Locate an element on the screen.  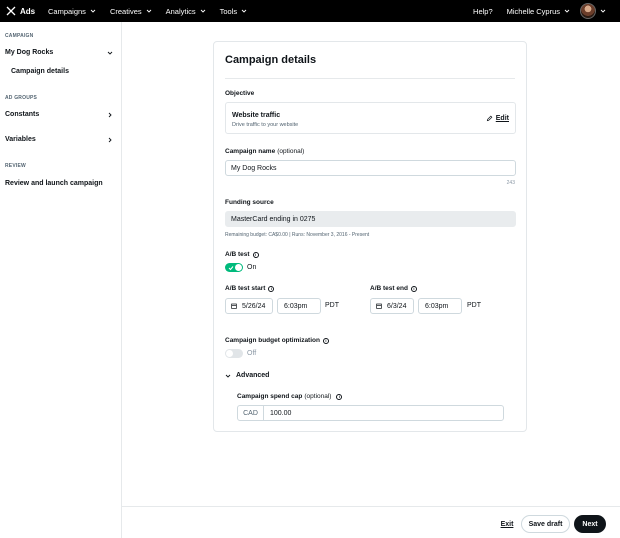
save-draft-button: Save draft is located at coordinates (545, 524).